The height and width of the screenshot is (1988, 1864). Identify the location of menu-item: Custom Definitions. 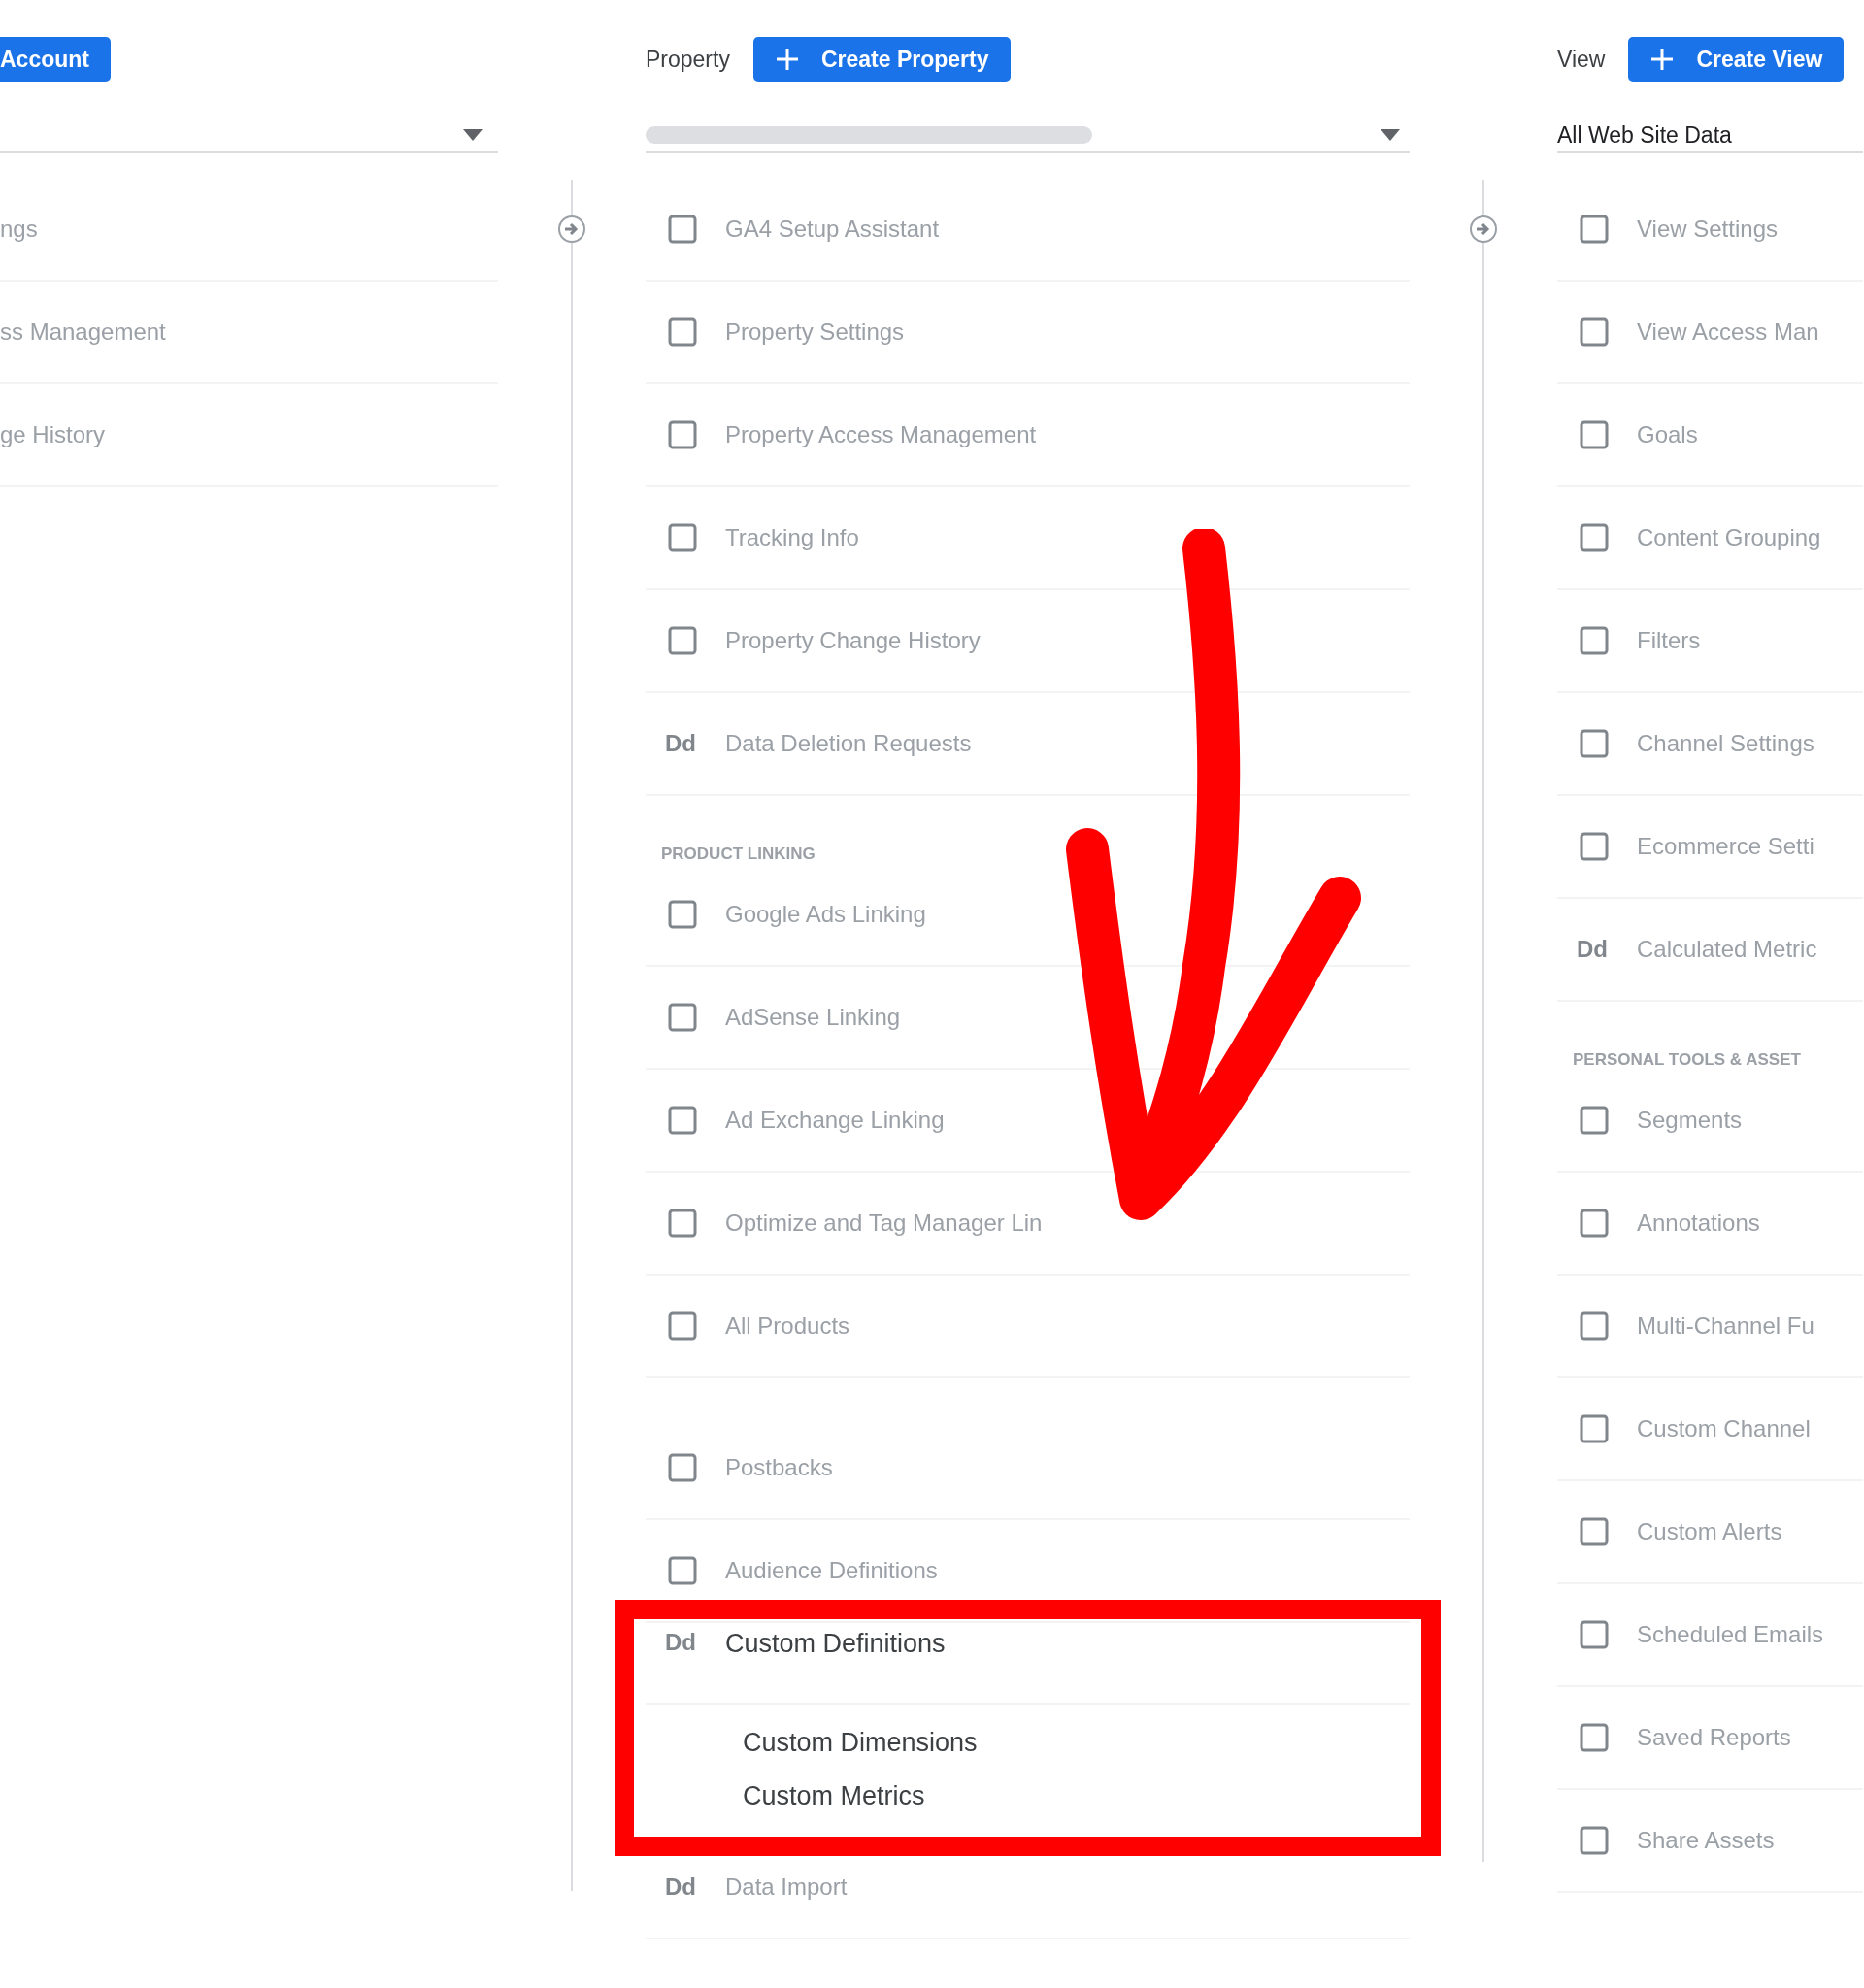
(835, 1644).